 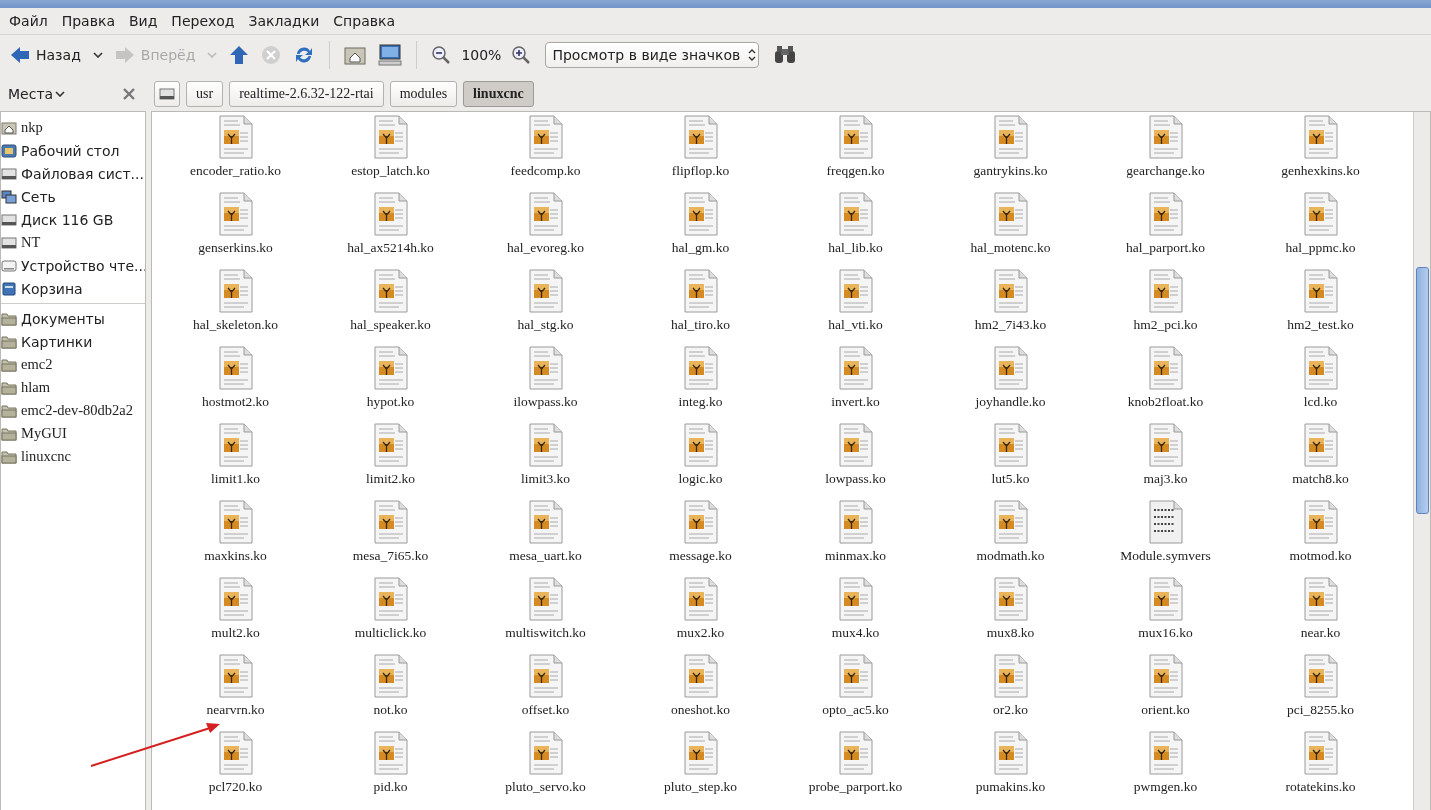 I want to click on file-name: pwmgen.ko, so click(x=1165, y=787).